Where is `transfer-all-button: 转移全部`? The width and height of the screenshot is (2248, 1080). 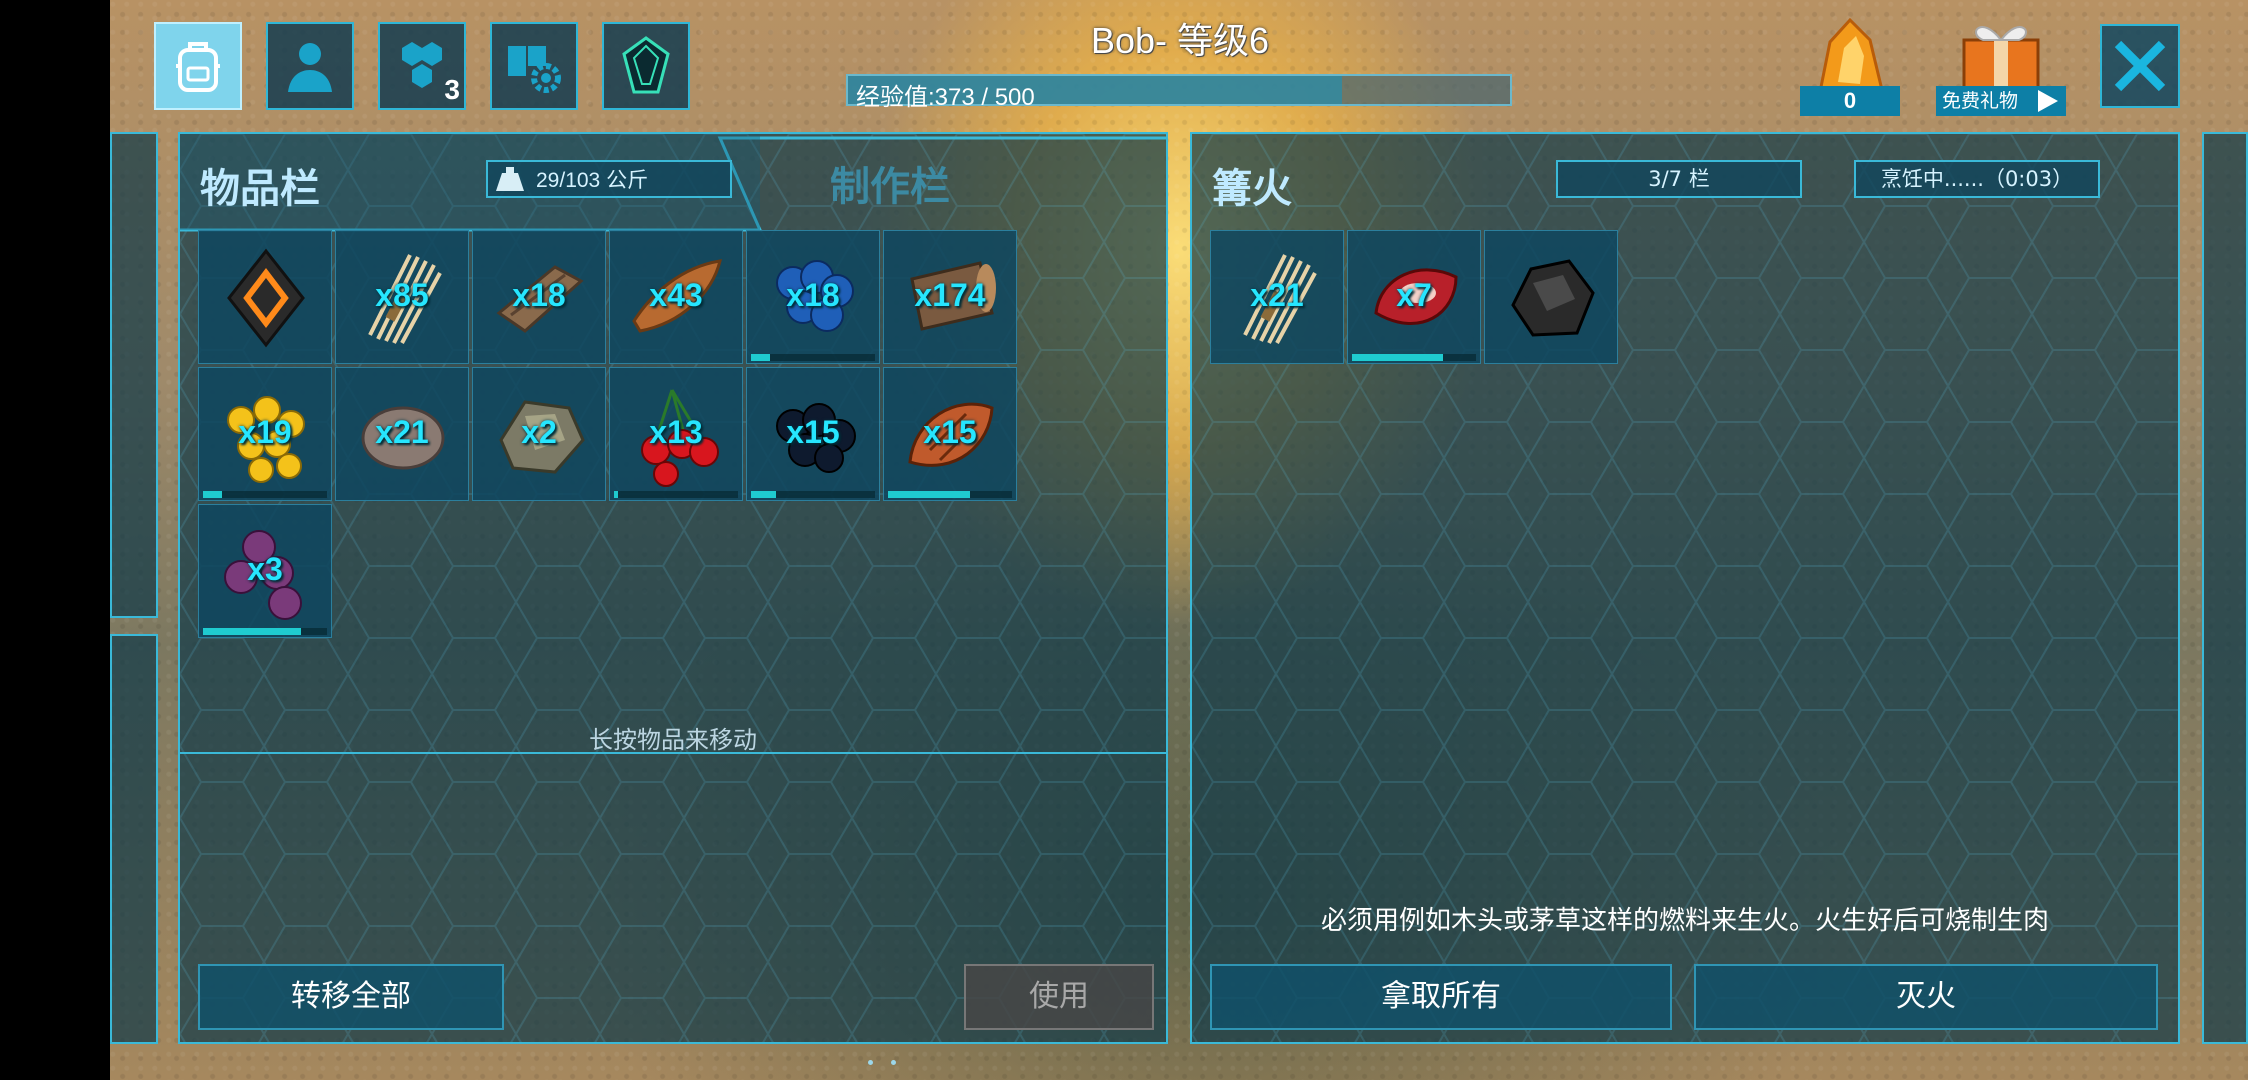
transfer-all-button: 转移全部 is located at coordinates (351, 997).